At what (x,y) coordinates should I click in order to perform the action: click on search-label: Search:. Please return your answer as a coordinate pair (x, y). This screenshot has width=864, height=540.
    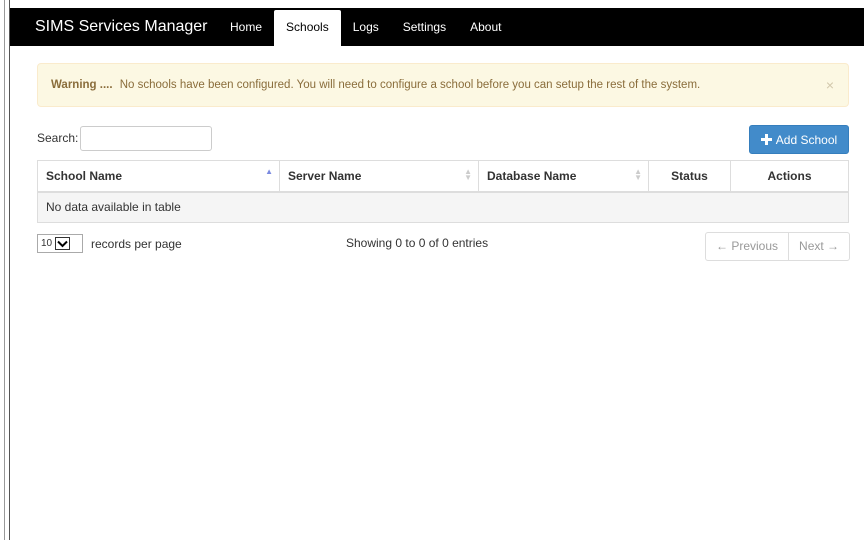
    Looking at the image, I should click on (58, 138).